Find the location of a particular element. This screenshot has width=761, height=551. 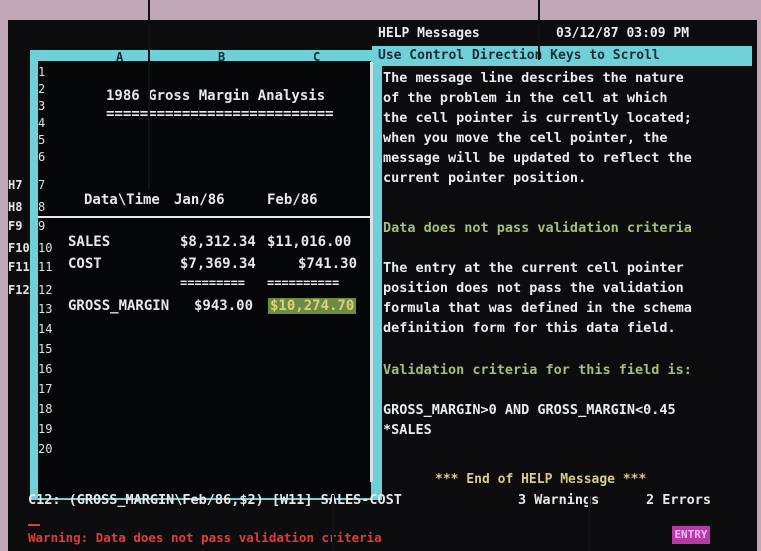

row-number: 11 is located at coordinates (45, 267).